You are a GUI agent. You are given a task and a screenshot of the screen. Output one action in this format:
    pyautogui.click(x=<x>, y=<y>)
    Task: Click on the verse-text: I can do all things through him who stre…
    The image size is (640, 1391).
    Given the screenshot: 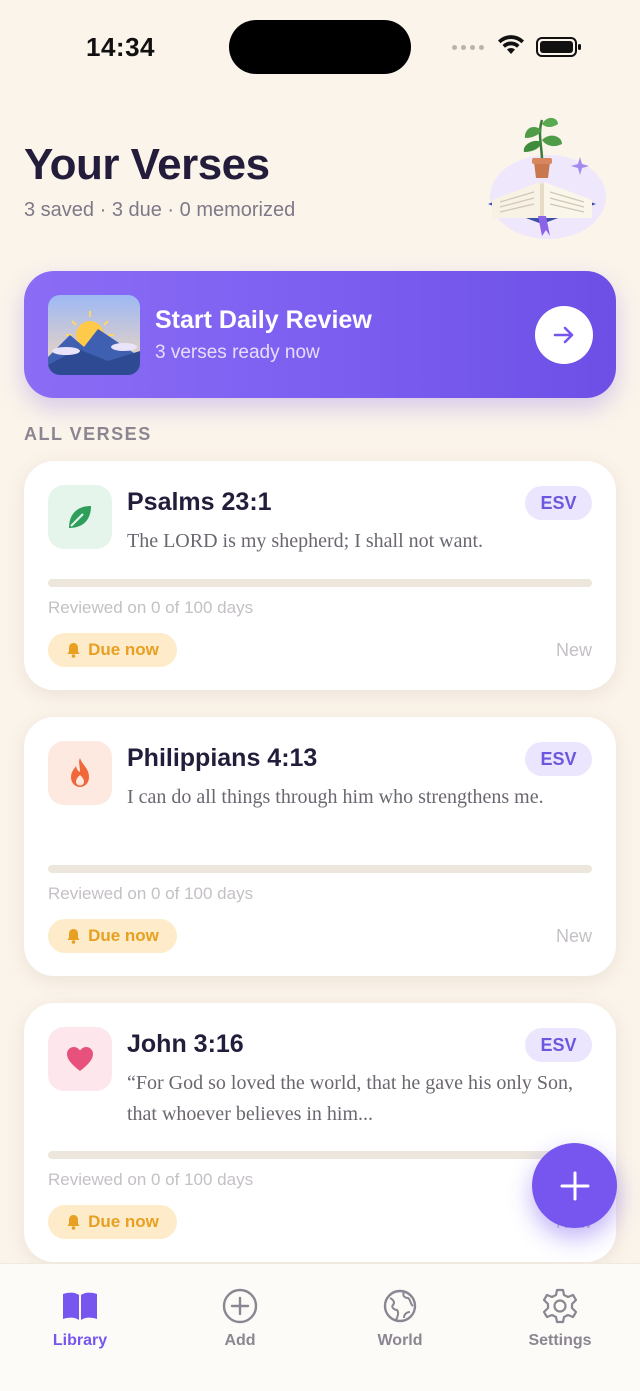 What is the action you would take?
    pyautogui.click(x=335, y=797)
    